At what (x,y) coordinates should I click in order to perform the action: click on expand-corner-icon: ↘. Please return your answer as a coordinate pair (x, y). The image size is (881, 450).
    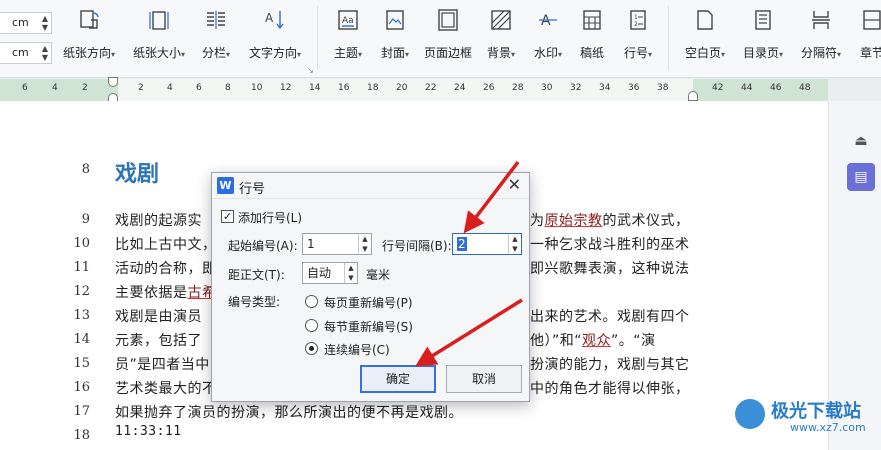
    Looking at the image, I should click on (310, 70).